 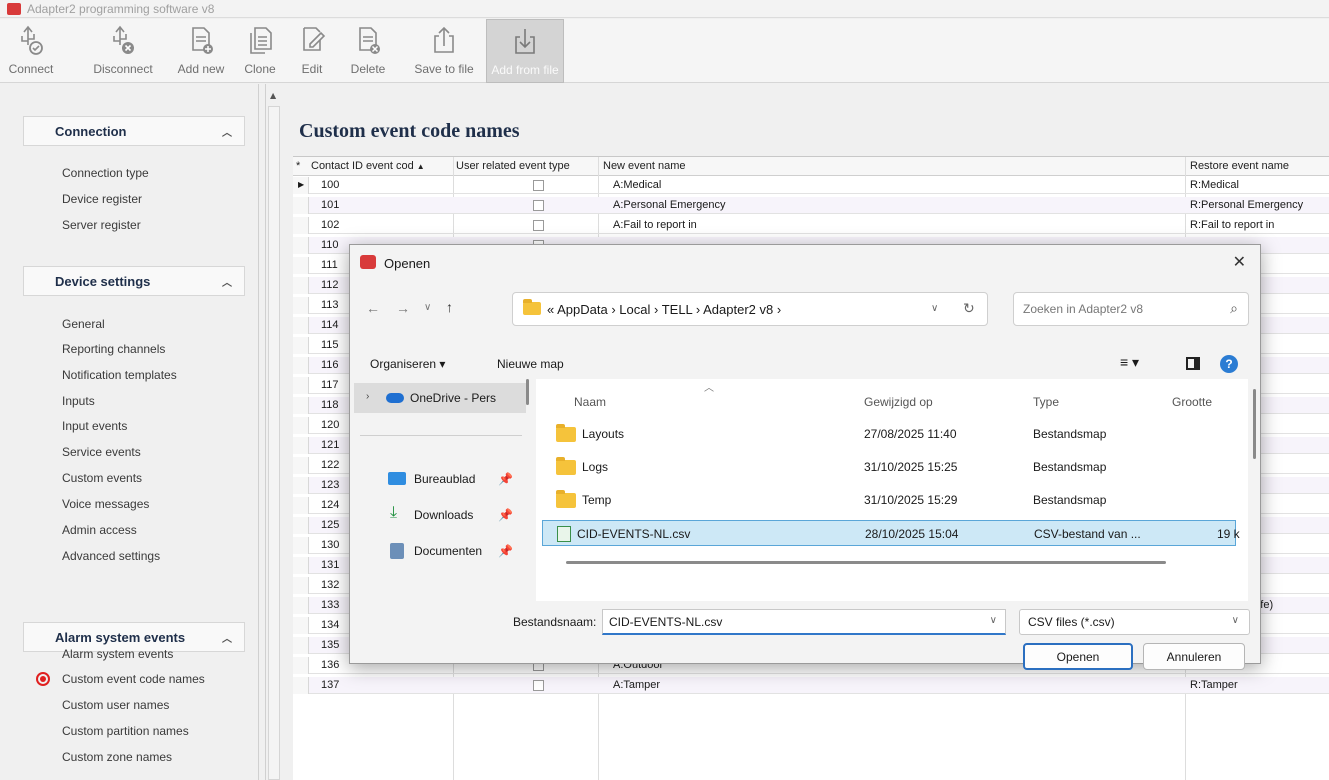 What do you see at coordinates (811, 185) in the screenshot?
I see `table-row: ▶ 100 A:Medical R:Medical` at bounding box center [811, 185].